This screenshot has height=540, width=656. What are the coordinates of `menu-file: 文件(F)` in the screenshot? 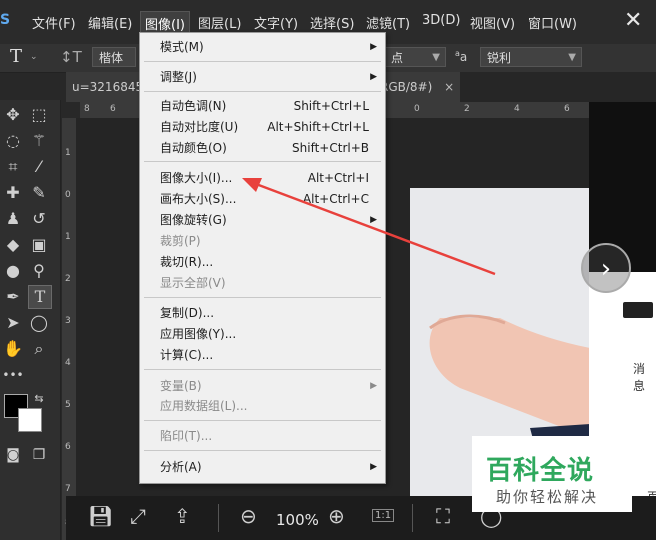 It's located at (54, 22).